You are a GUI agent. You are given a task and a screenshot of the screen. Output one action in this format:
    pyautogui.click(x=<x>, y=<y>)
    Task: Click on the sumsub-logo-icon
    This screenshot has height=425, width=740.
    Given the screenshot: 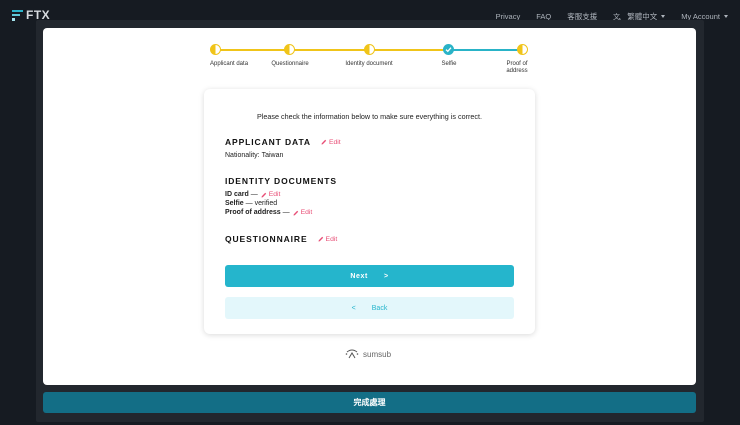 What is the action you would take?
    pyautogui.click(x=352, y=354)
    